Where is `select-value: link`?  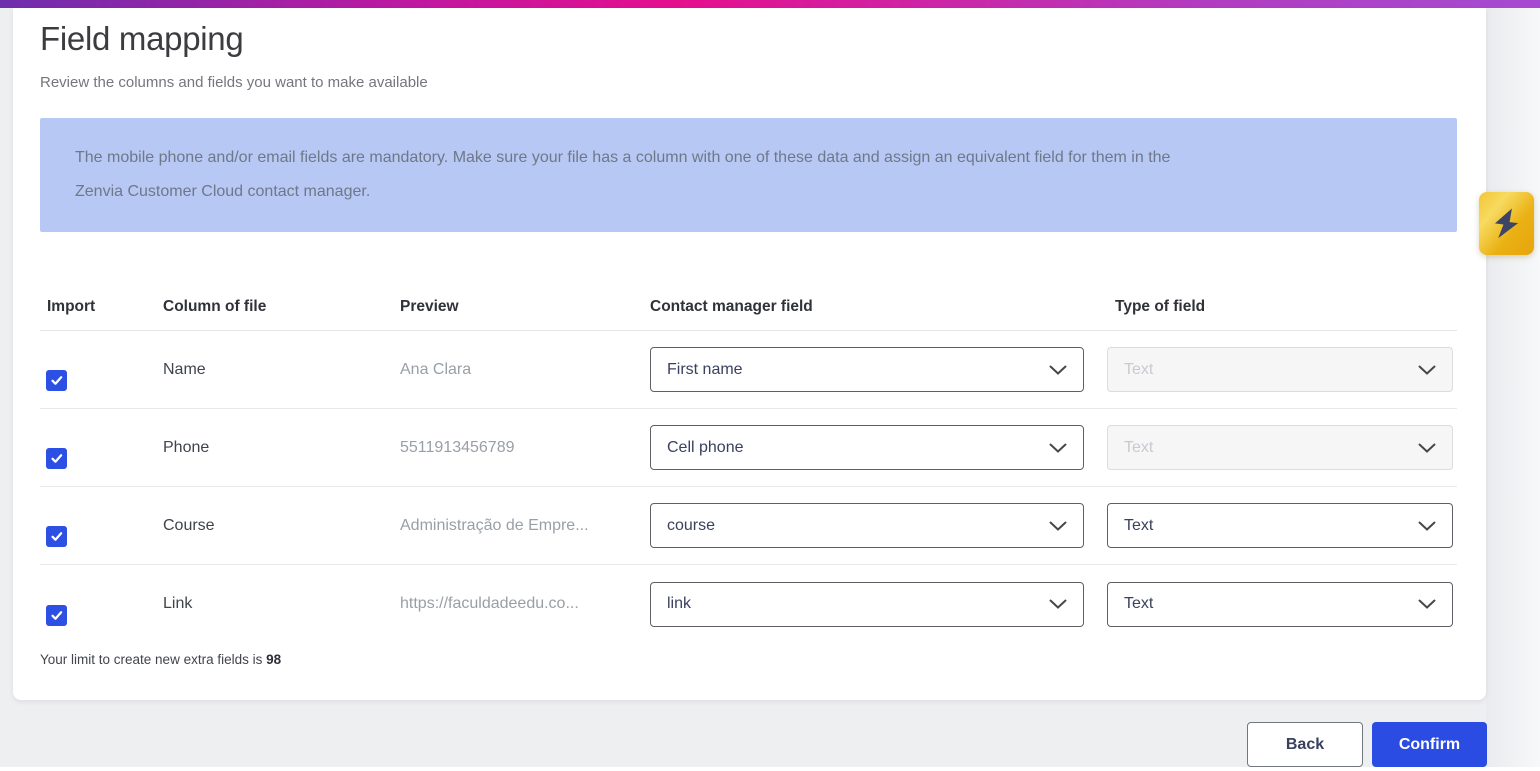 select-value: link is located at coordinates (679, 603).